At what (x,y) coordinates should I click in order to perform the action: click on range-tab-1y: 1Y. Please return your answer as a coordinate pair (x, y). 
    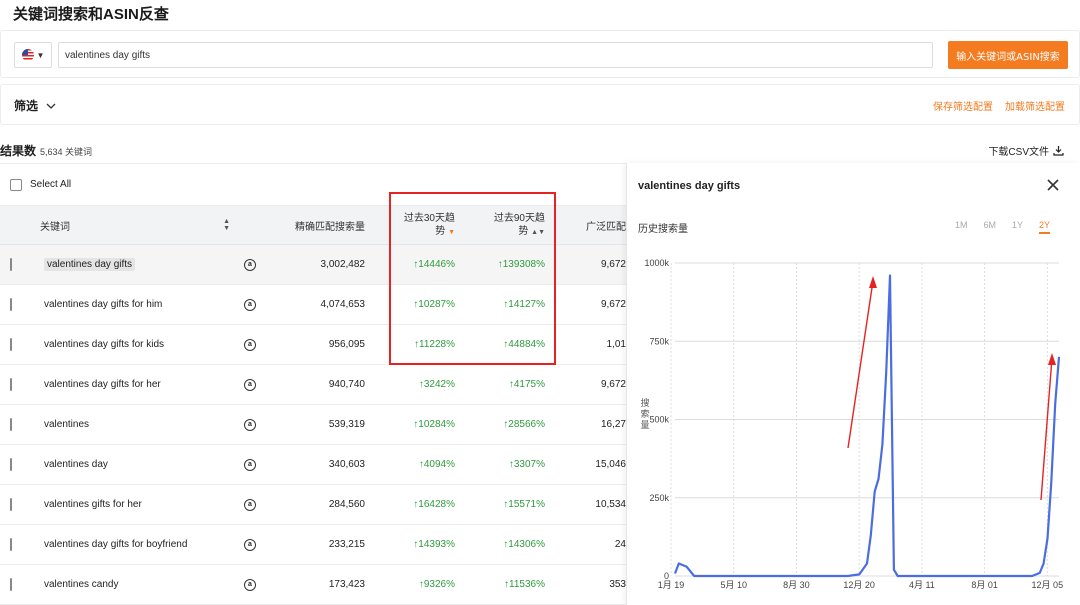
    Looking at the image, I should click on (1017, 227).